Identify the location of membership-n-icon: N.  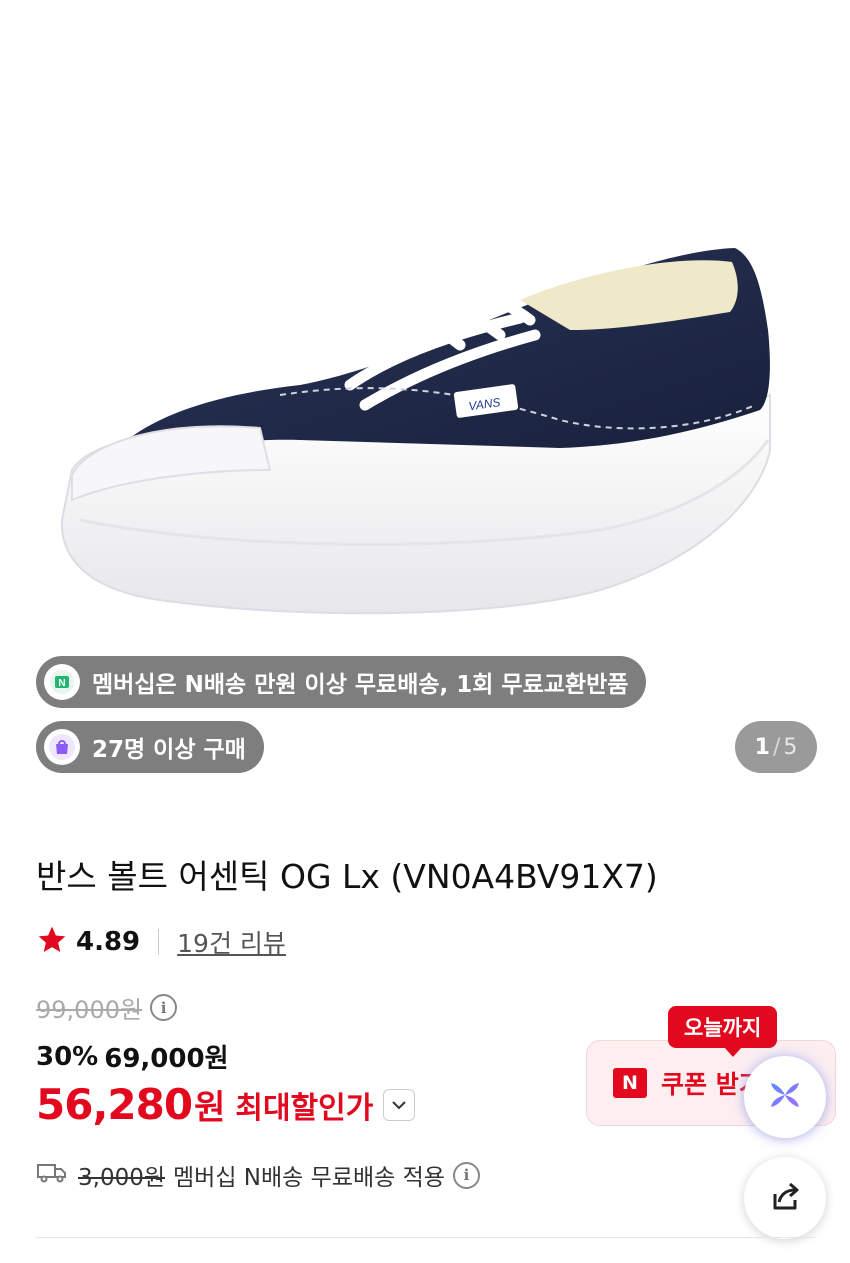
(62, 682).